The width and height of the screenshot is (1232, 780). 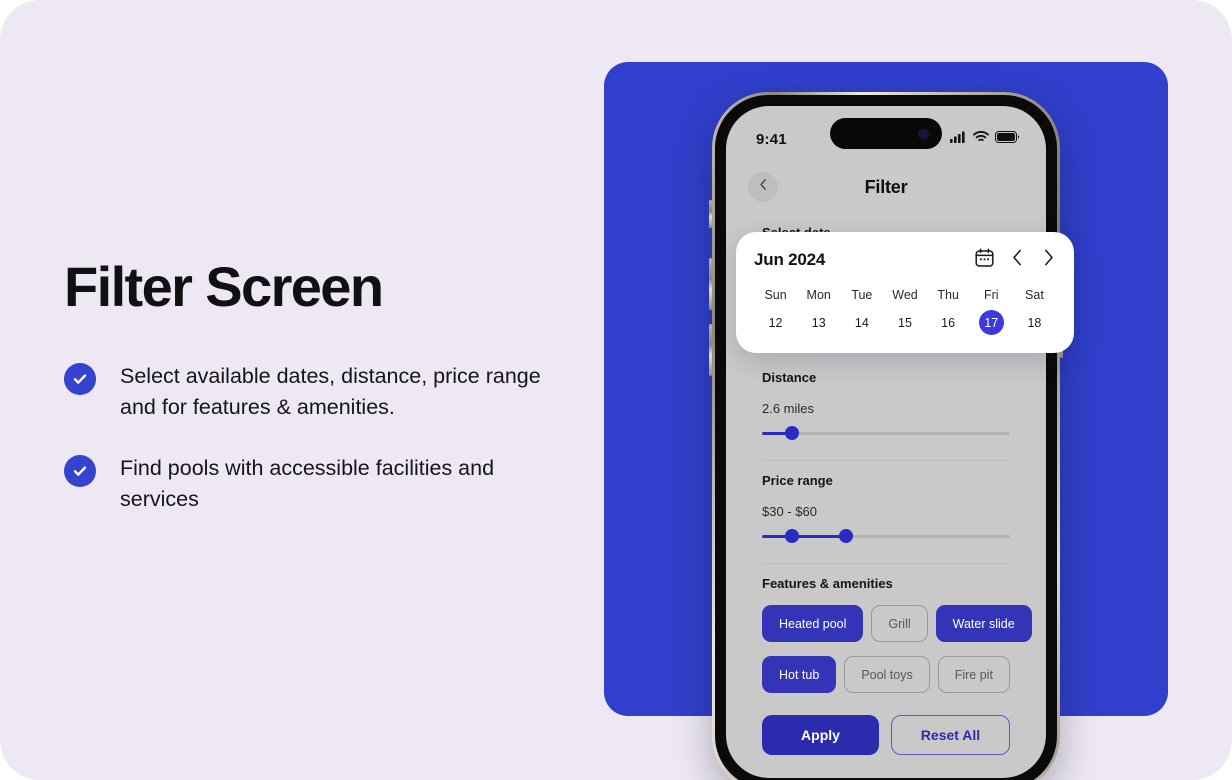 I want to click on back-button, so click(x=763, y=187).